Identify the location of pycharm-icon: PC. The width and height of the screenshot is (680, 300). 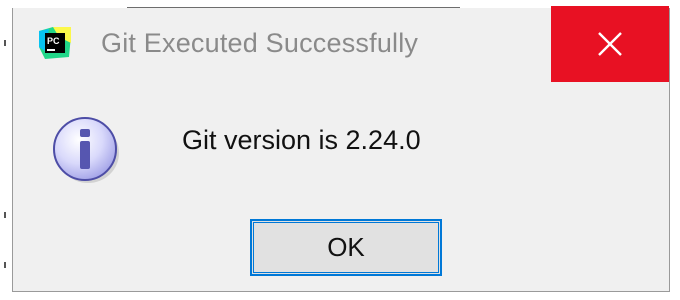
(55, 43).